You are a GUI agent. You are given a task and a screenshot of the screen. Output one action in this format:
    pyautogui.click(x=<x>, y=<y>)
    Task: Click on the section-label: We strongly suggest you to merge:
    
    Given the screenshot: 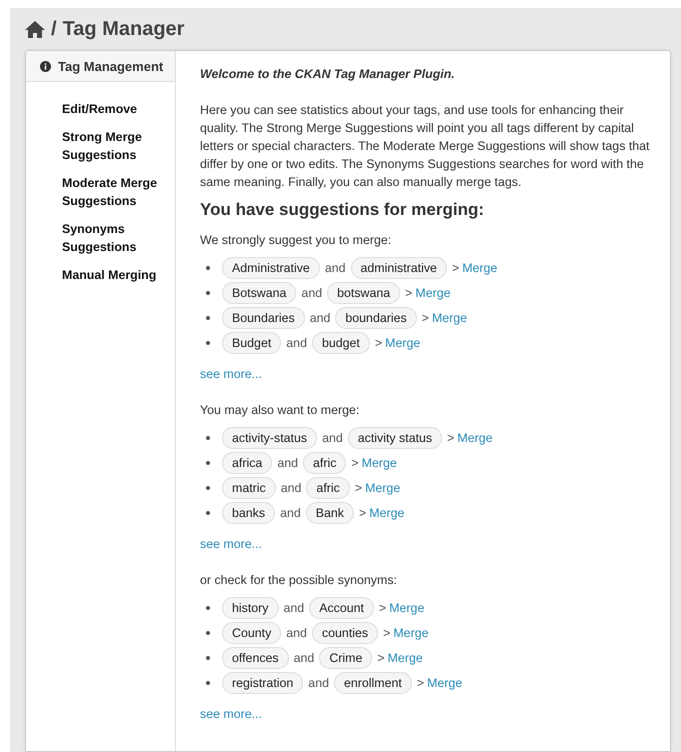 What is the action you would take?
    pyautogui.click(x=296, y=240)
    